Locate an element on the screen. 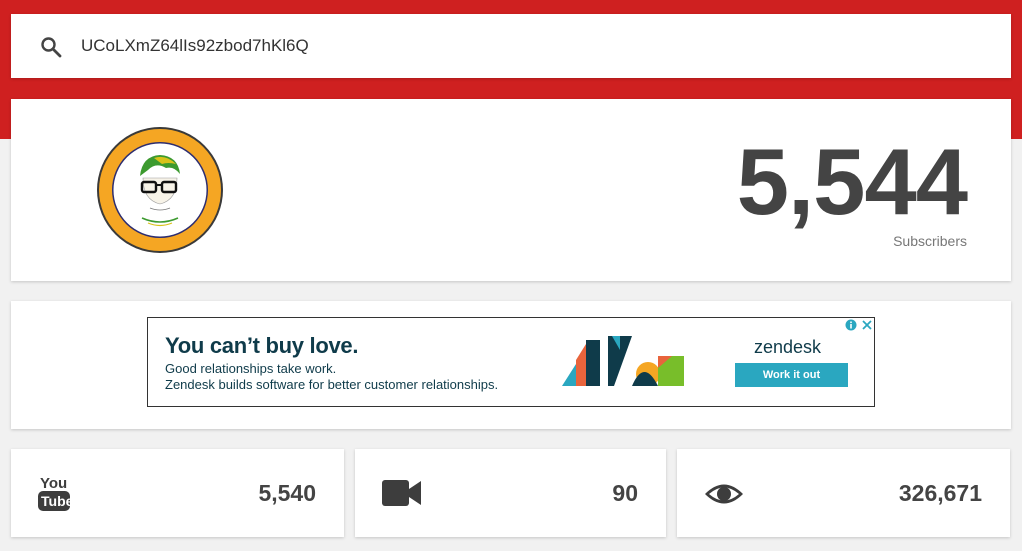  ad-headline: You can’t buy love. is located at coordinates (262, 345).